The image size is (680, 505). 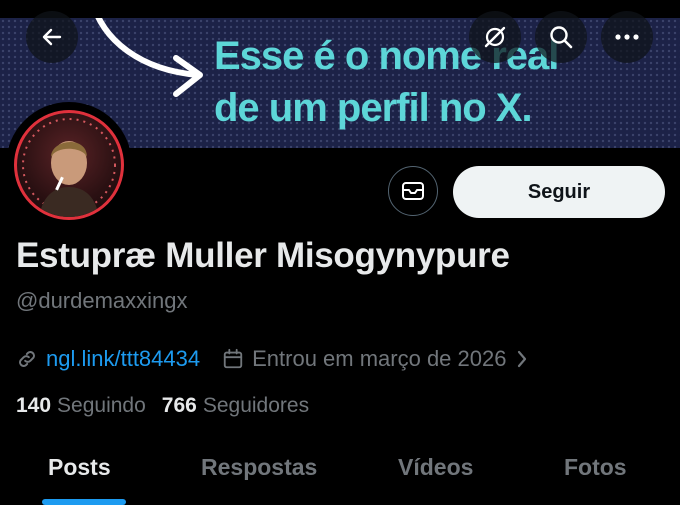 I want to click on tab-videos: Vídeos, so click(x=435, y=467).